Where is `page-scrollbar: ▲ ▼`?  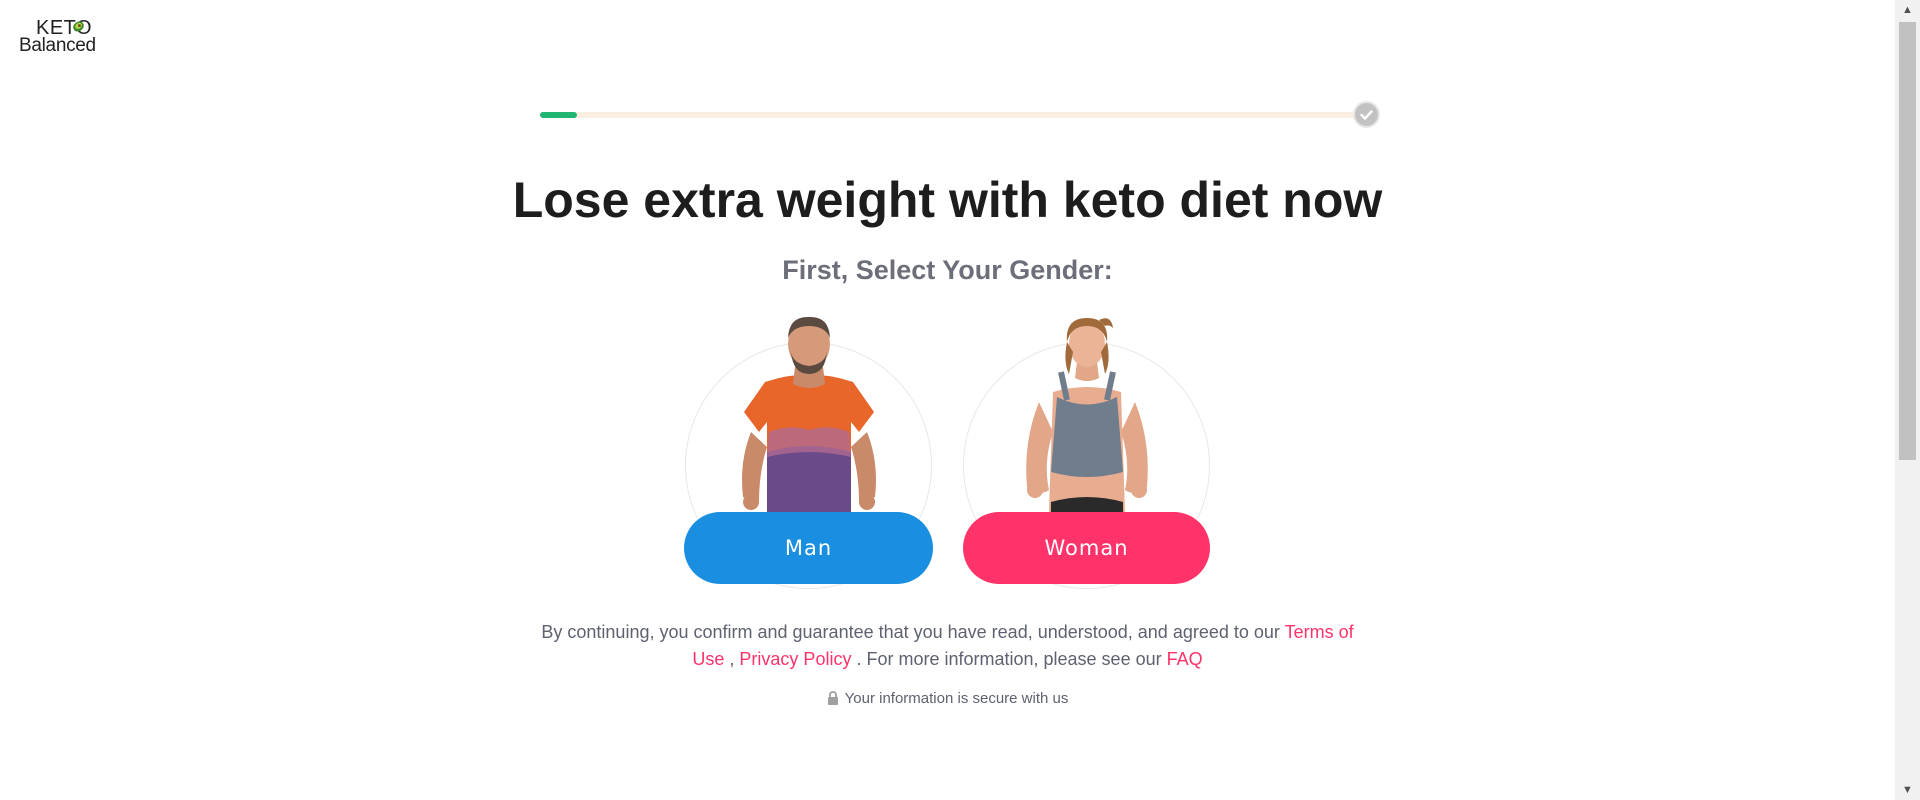 page-scrollbar: ▲ ▼ is located at coordinates (1907, 400).